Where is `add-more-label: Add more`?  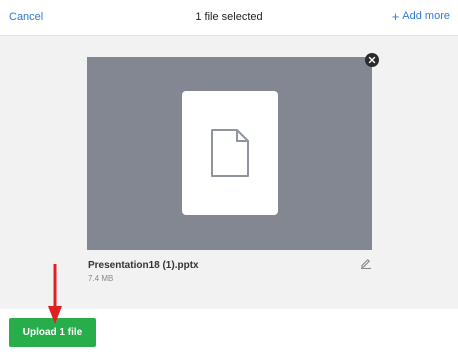
add-more-label: Add more is located at coordinates (426, 16).